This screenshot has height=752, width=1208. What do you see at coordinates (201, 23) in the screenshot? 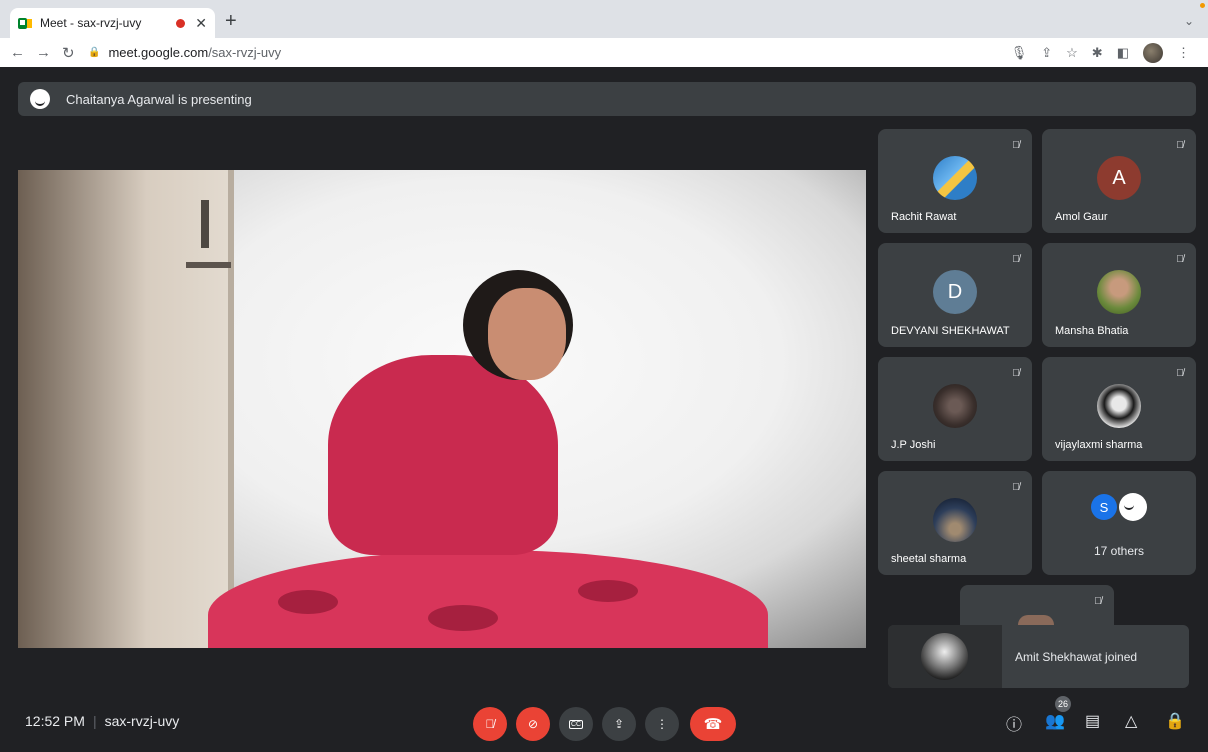
I see `close-tab-icon: ✕` at bounding box center [201, 23].